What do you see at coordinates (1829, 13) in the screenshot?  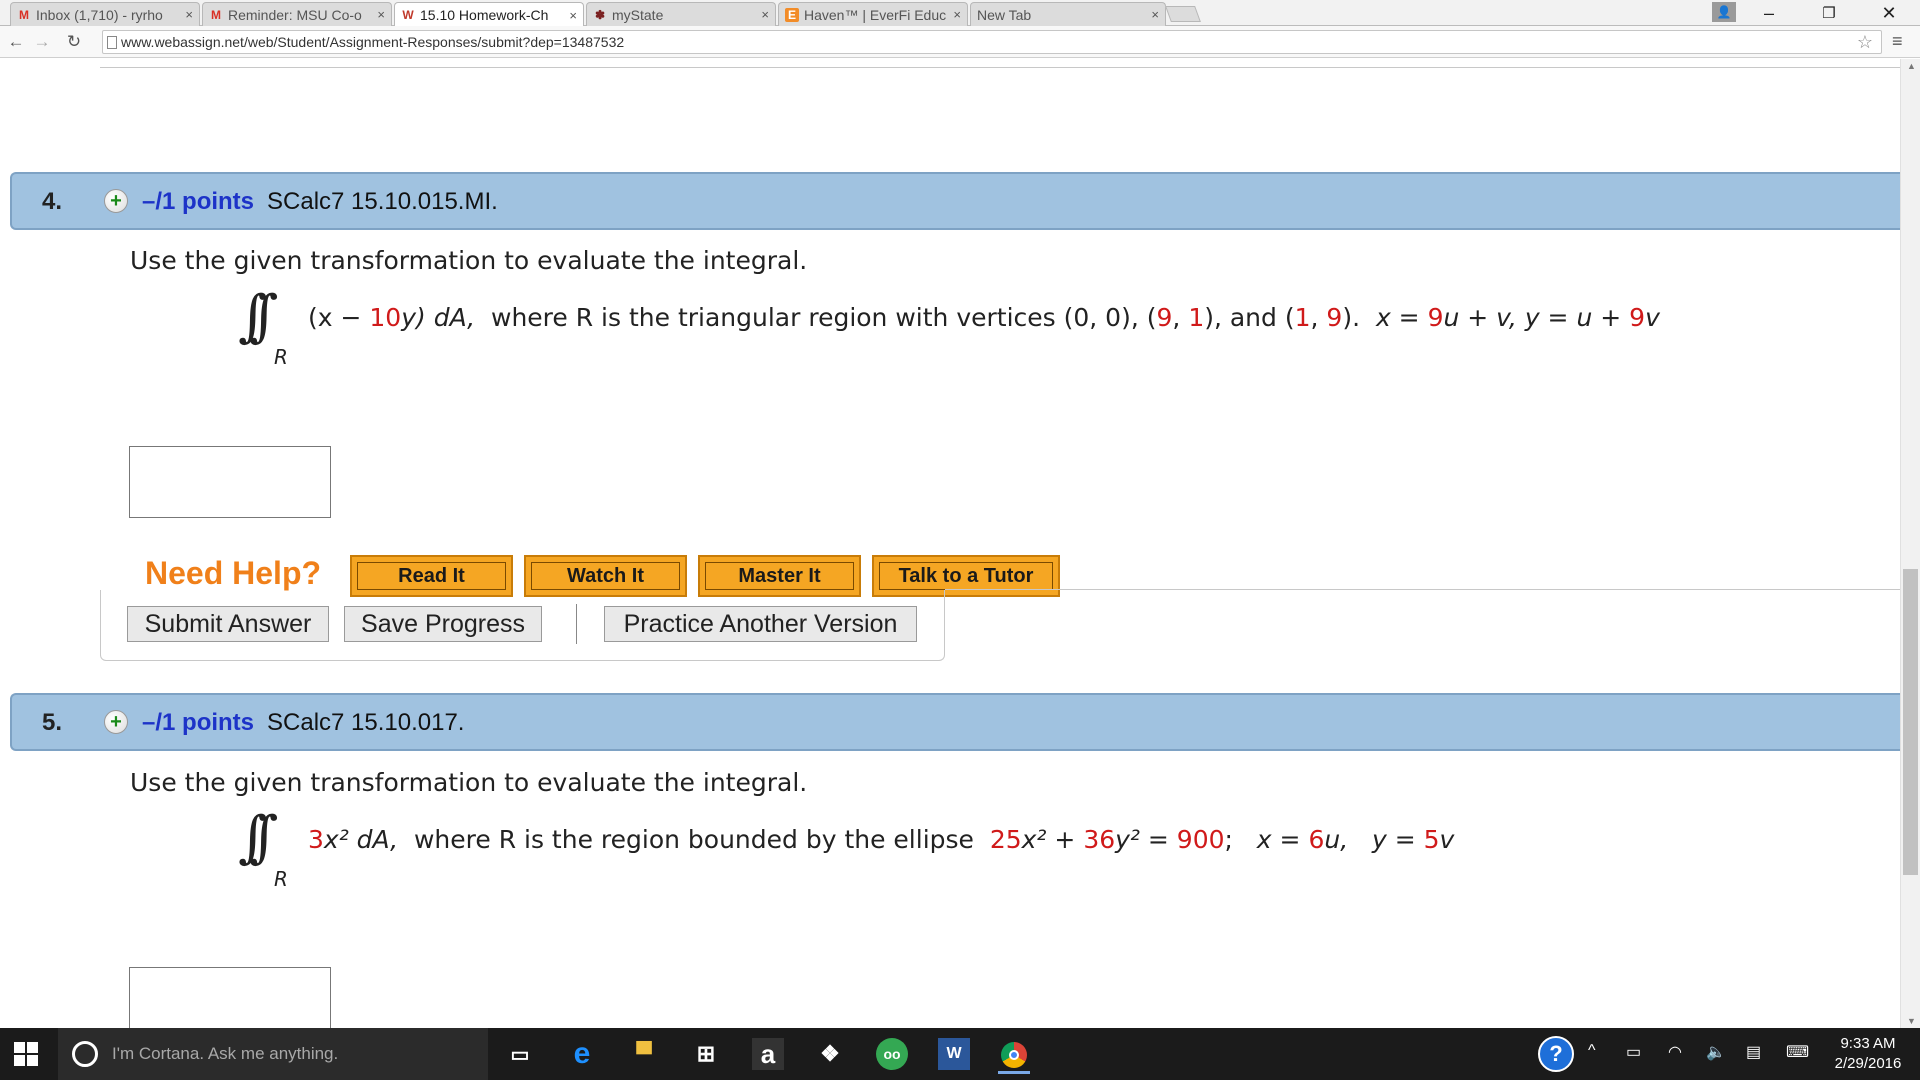 I see `restore-icon: ❐` at bounding box center [1829, 13].